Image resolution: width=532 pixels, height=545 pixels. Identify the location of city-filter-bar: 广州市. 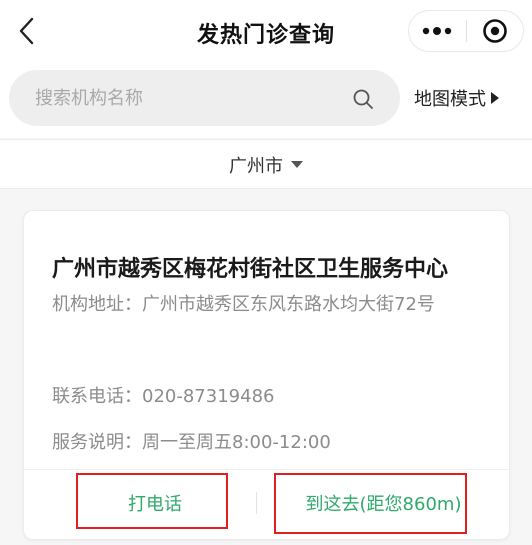
(266, 164).